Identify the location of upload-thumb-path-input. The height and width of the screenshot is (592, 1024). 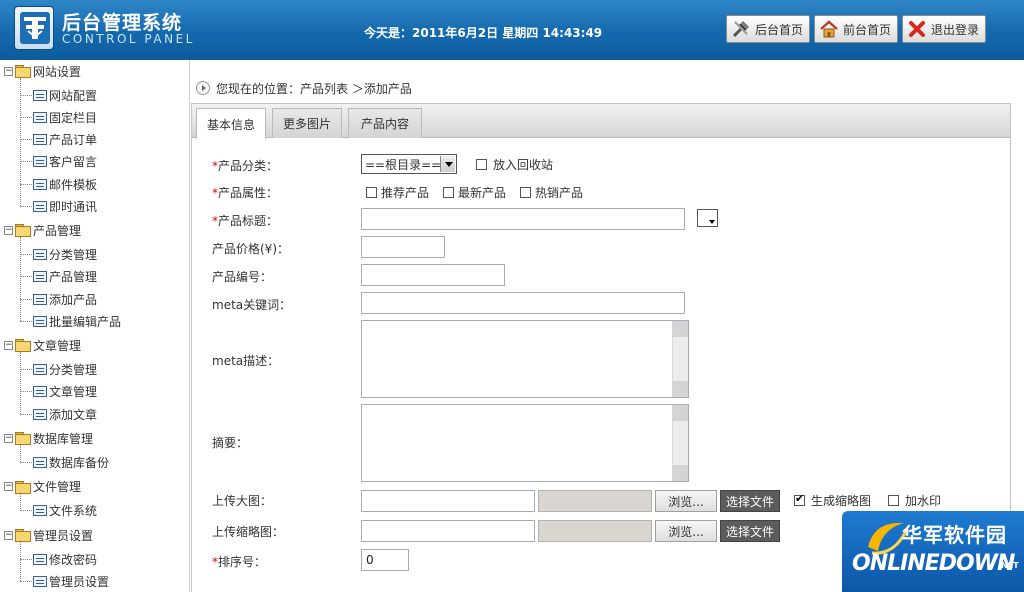
(448, 531).